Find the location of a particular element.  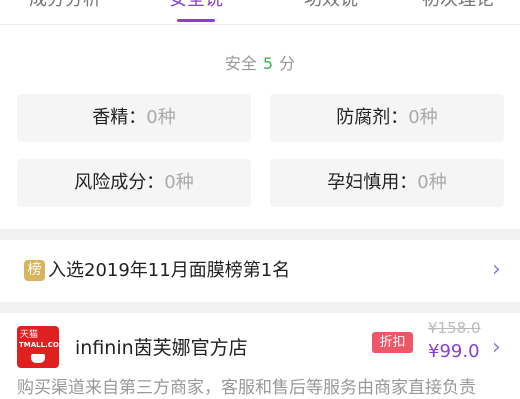

tmall-logo-text: 天猫 is located at coordinates (29, 335).